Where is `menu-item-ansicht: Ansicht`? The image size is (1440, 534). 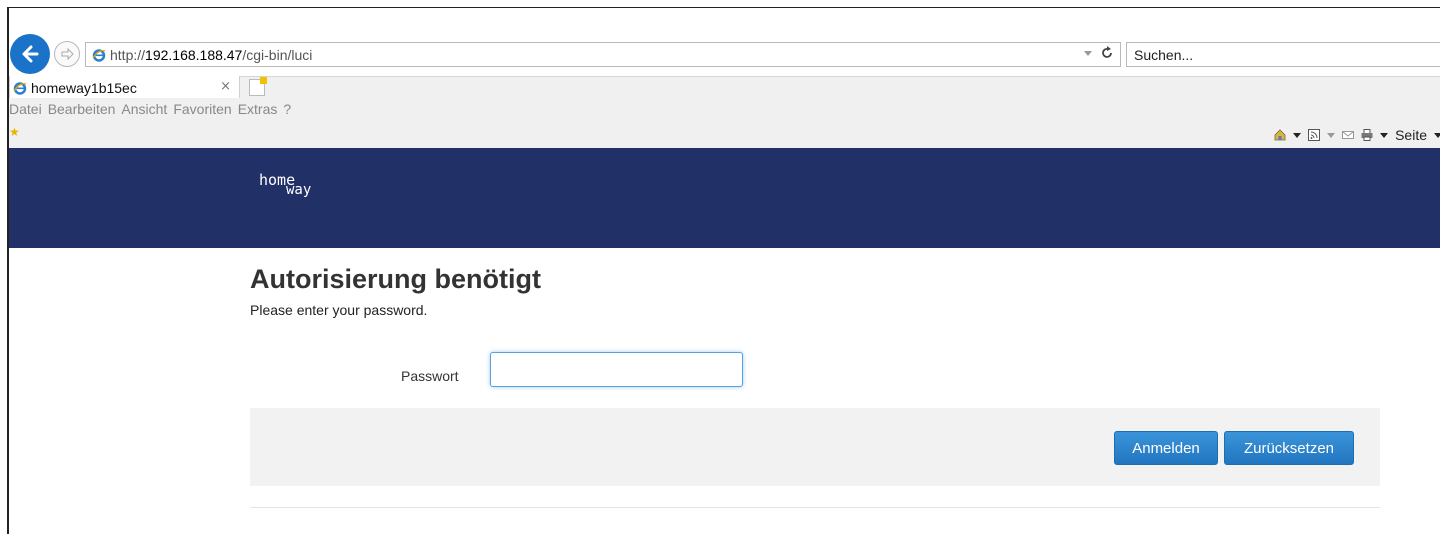
menu-item-ansicht: Ansicht is located at coordinates (144, 109).